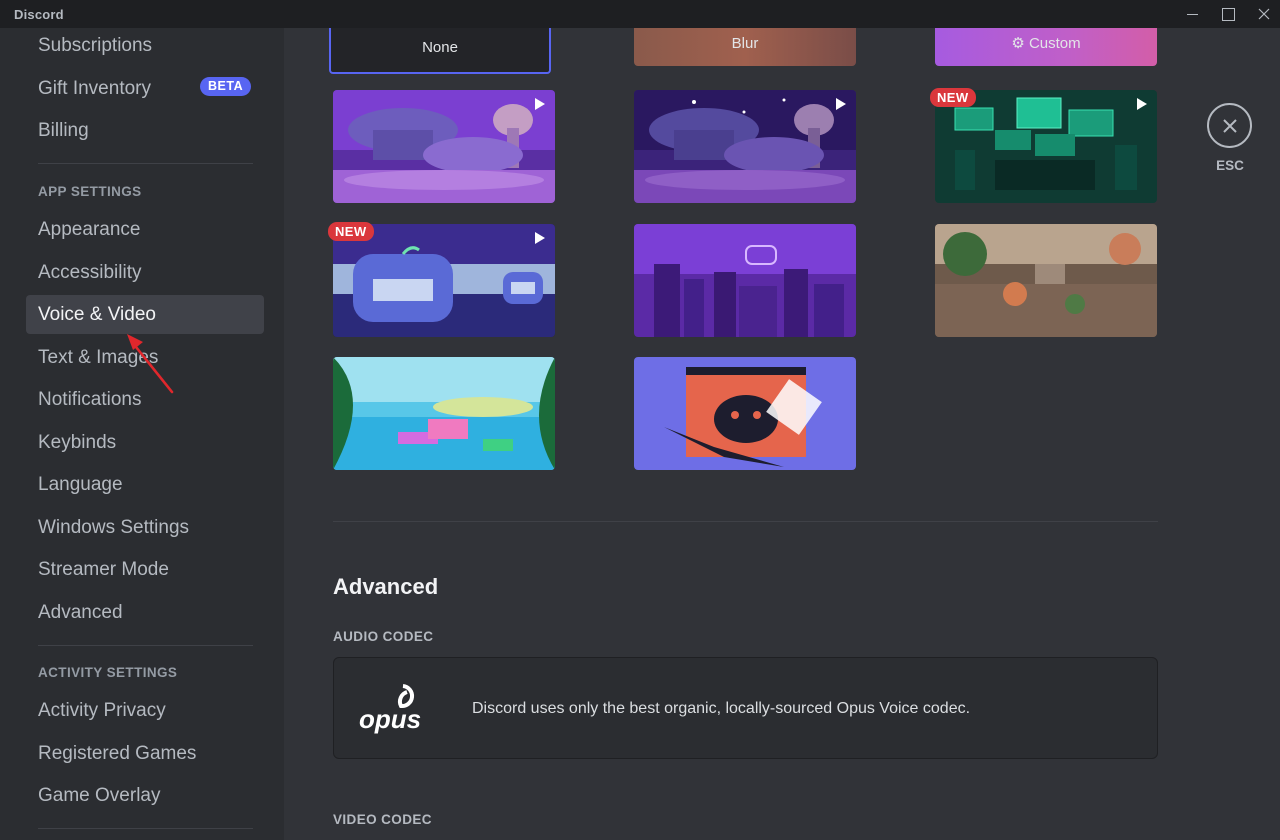 The width and height of the screenshot is (1280, 840). I want to click on opus-logo-text: opus, so click(390, 719).